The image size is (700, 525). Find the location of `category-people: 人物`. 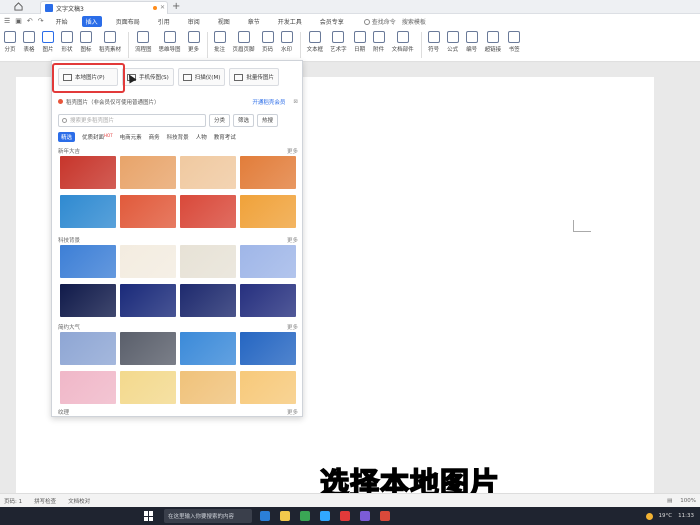

category-people: 人物 is located at coordinates (201, 137).